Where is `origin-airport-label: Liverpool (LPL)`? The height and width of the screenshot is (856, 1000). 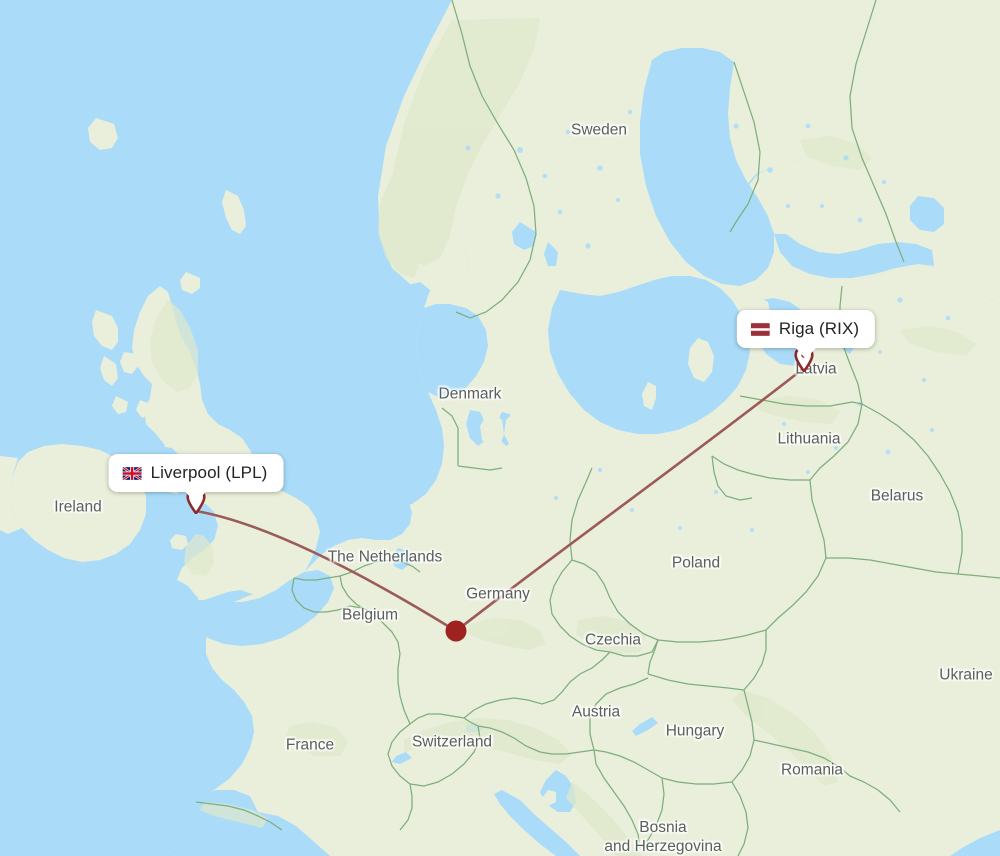
origin-airport-label: Liverpool (LPL) is located at coordinates (209, 472).